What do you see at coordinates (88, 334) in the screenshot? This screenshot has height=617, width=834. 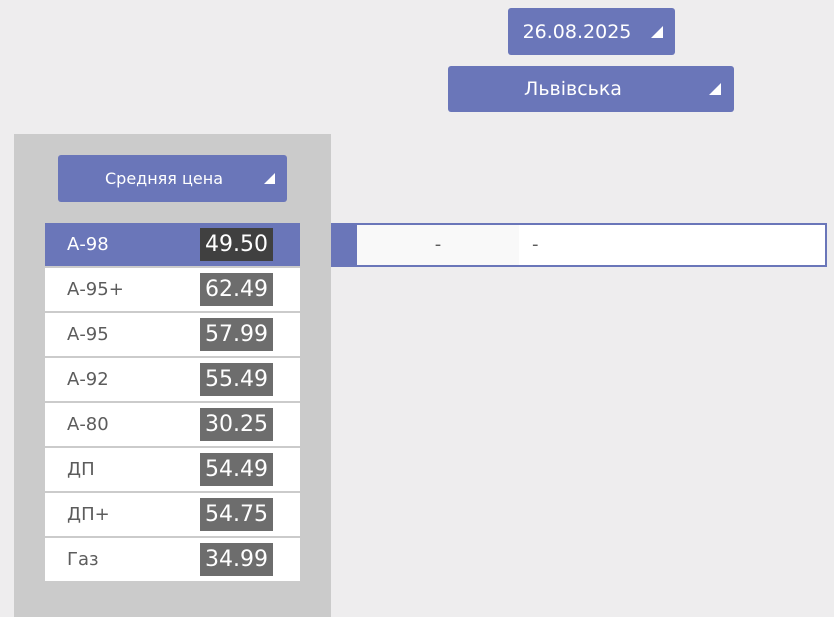 I see `fuel-name: А-95` at bounding box center [88, 334].